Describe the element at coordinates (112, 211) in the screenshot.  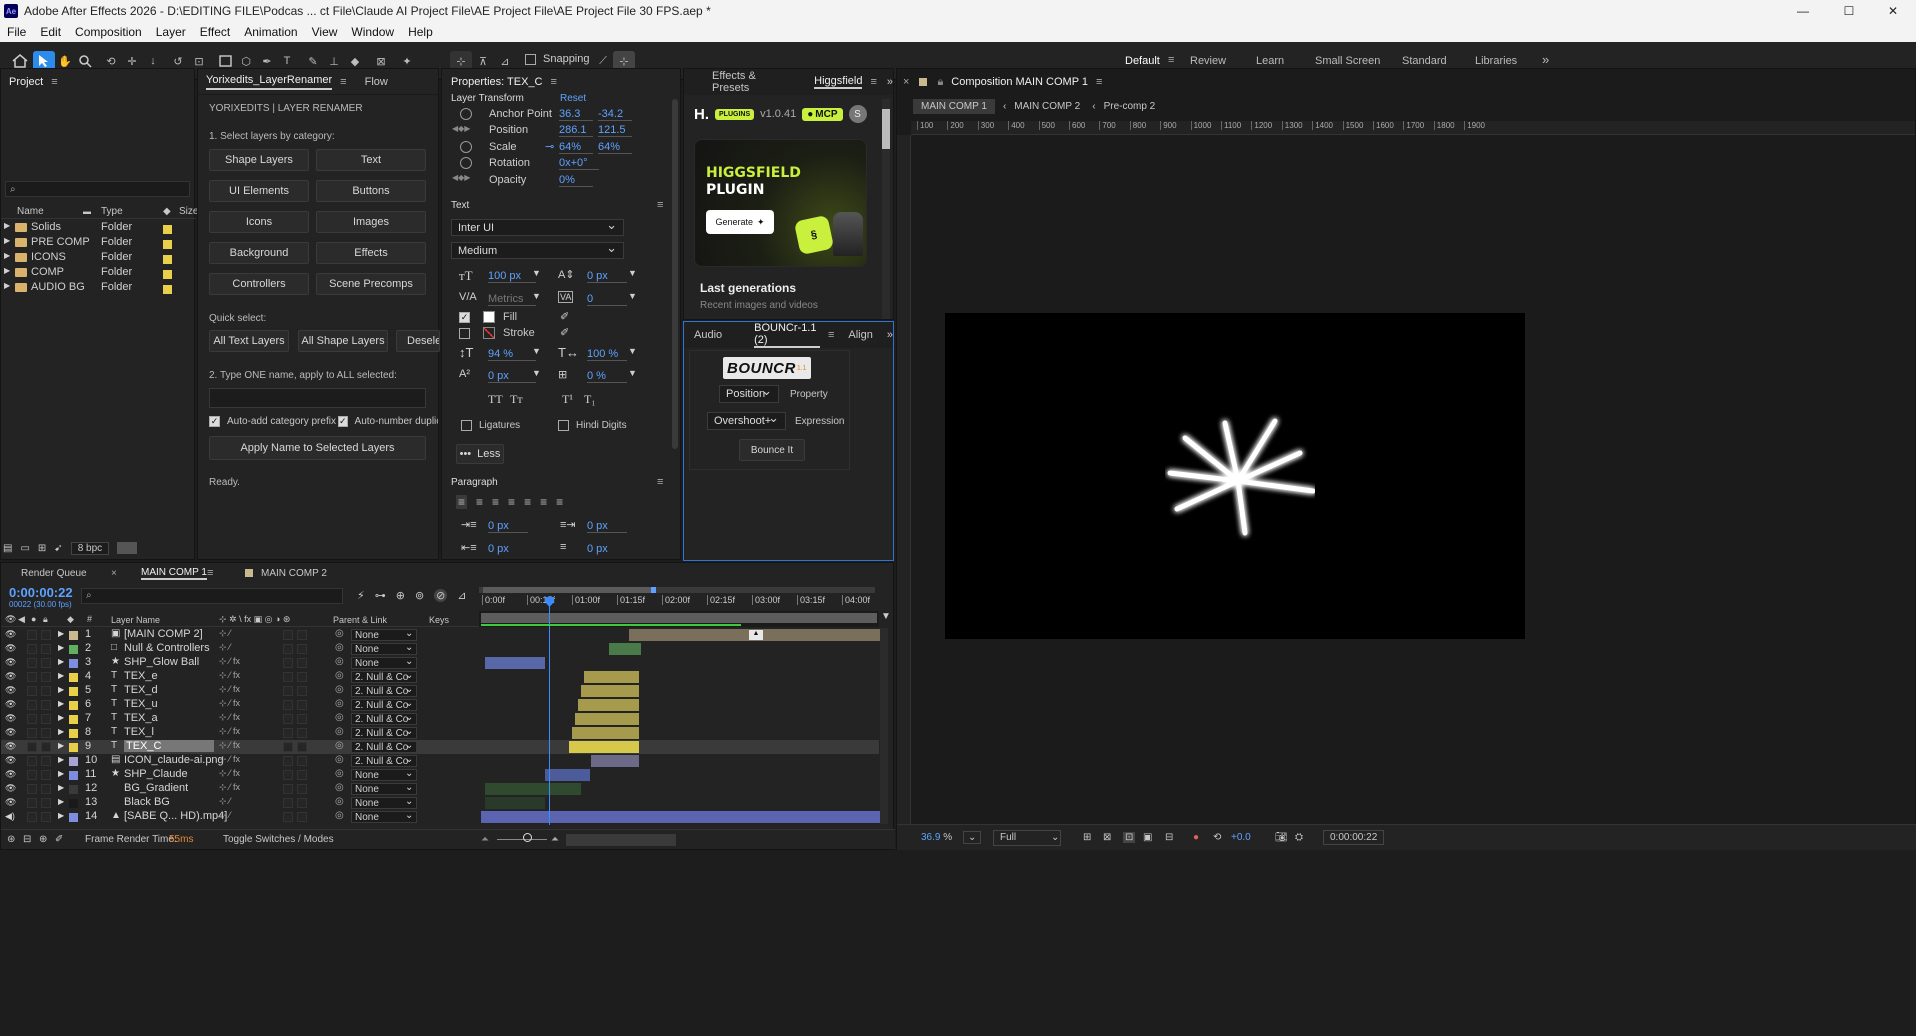
I see `column-type: Type` at that location.